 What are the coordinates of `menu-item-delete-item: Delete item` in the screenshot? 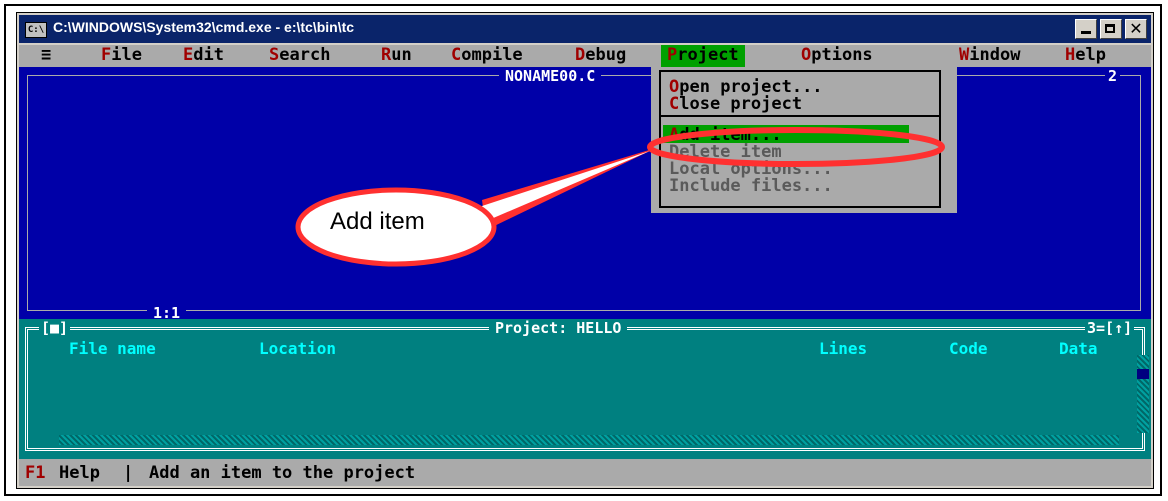 It's located at (804, 152).